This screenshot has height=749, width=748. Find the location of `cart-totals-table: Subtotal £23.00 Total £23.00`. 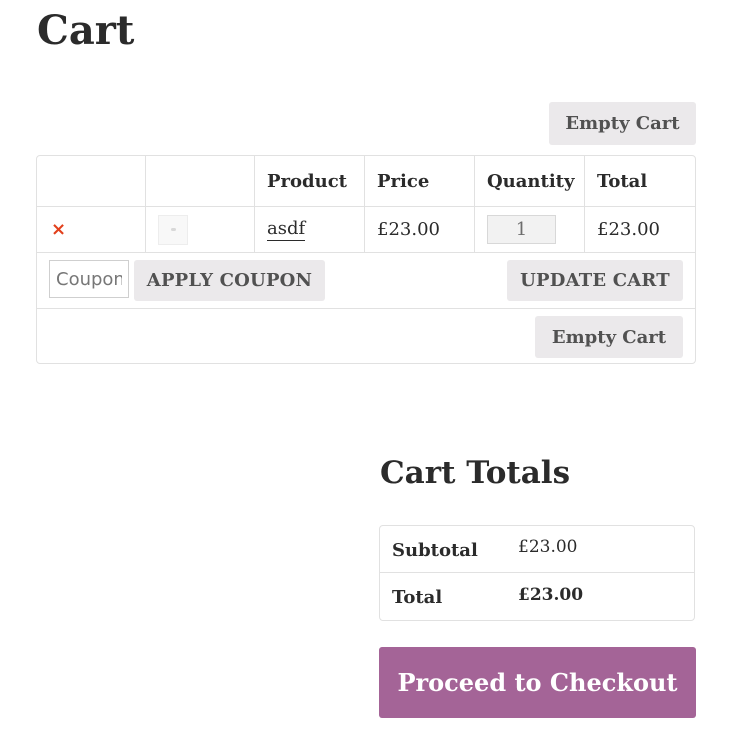

cart-totals-table: Subtotal £23.00 Total £23.00 is located at coordinates (537, 573).